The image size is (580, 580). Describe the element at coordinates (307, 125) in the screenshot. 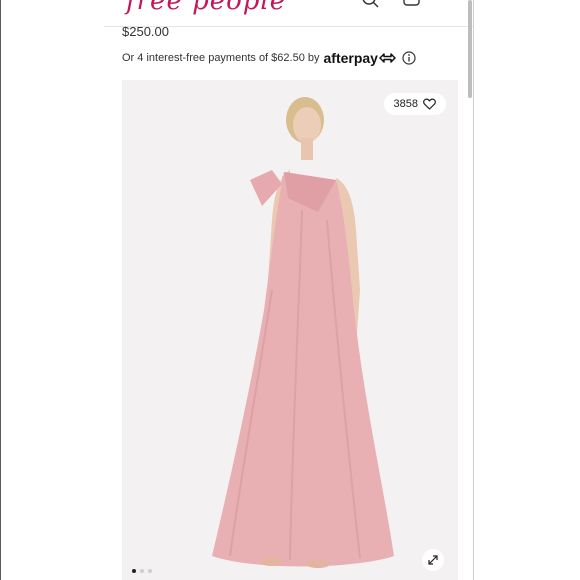

I see `model-face` at that location.